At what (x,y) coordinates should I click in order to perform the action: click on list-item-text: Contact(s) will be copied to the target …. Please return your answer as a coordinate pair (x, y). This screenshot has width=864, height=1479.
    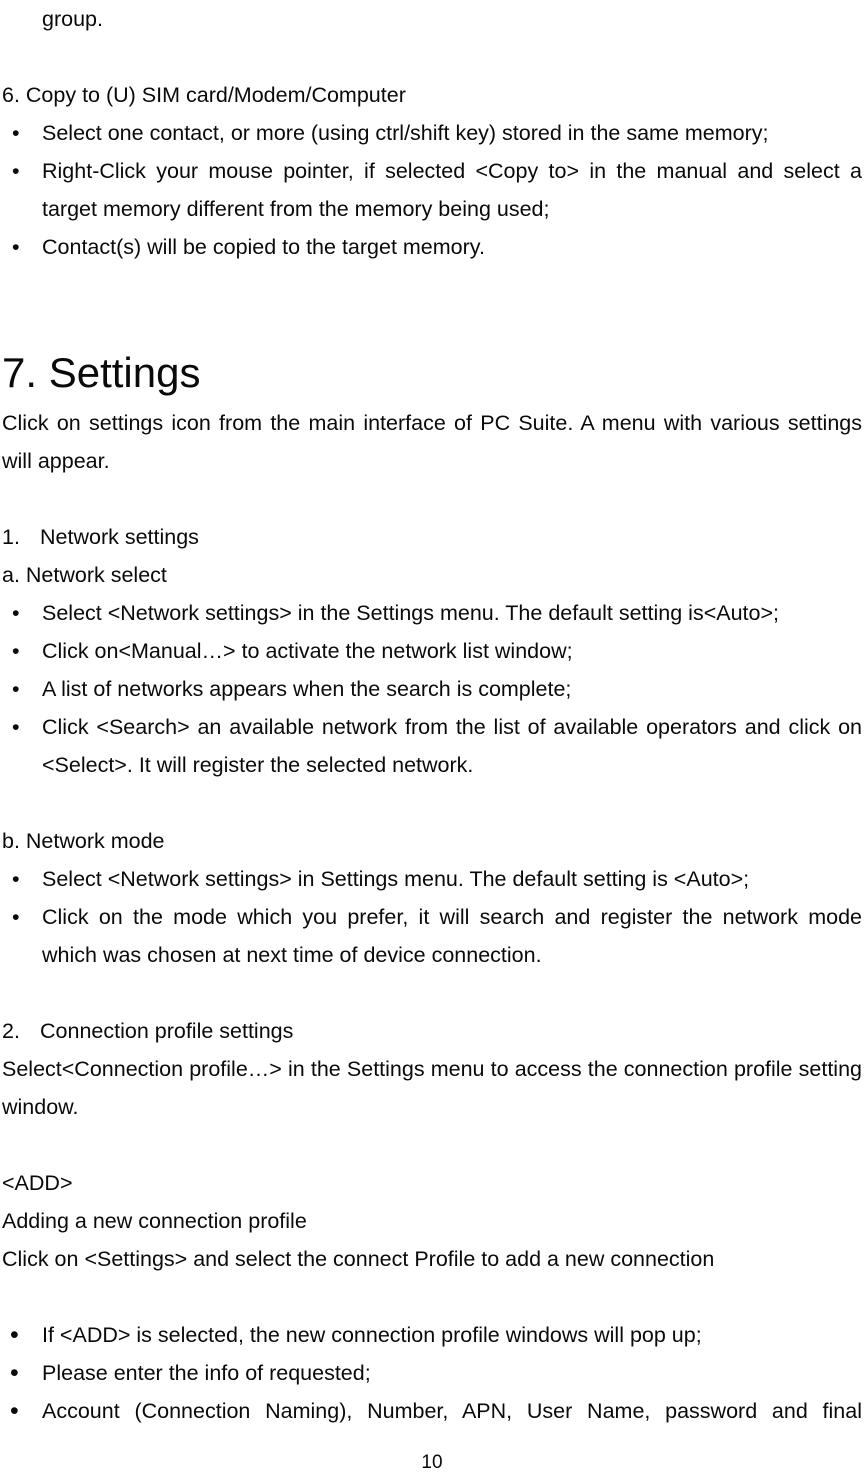
    Looking at the image, I should click on (263, 247).